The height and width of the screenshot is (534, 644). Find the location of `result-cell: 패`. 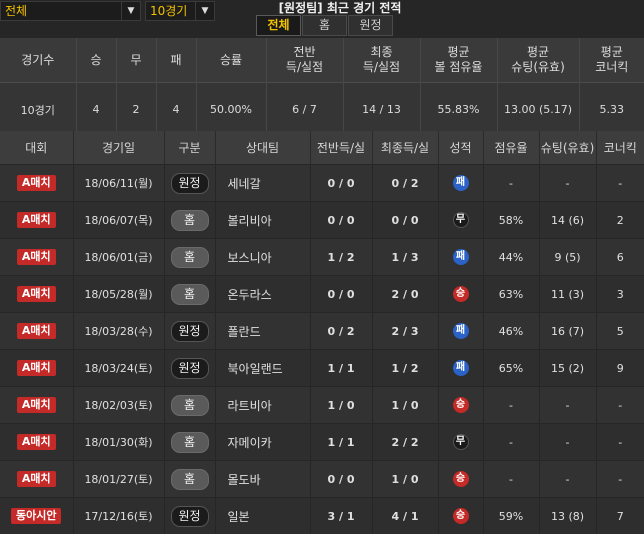

result-cell: 패 is located at coordinates (460, 257).